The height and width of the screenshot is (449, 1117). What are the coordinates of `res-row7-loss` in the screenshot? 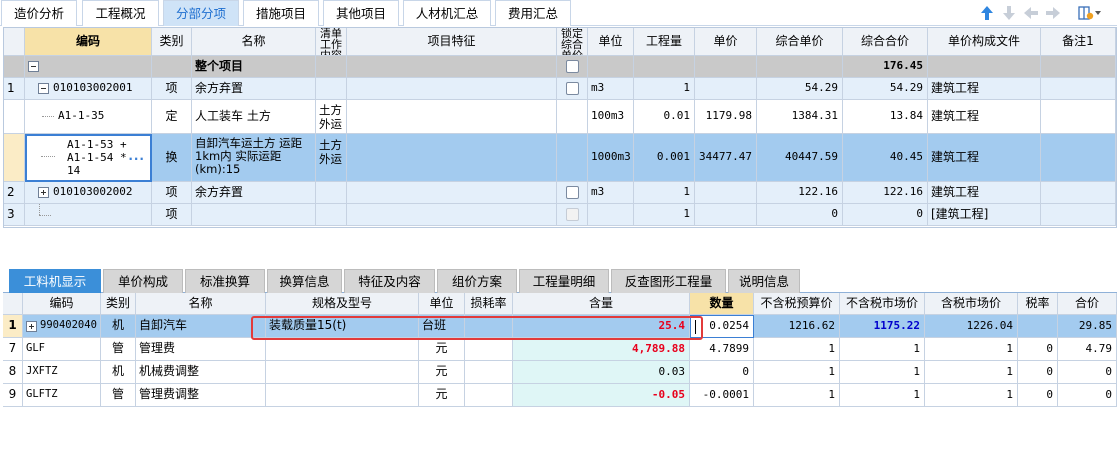 It's located at (489, 349).